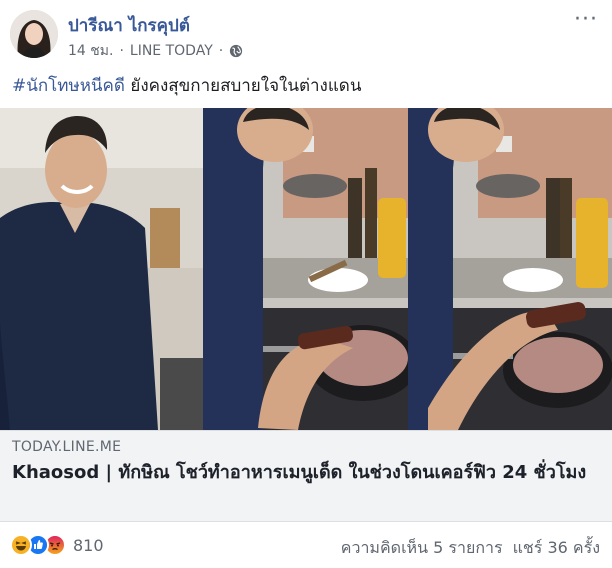 The height and width of the screenshot is (568, 612). What do you see at coordinates (556, 548) in the screenshot?
I see `shares-count: แชร์ 36 ครั้ง` at bounding box center [556, 548].